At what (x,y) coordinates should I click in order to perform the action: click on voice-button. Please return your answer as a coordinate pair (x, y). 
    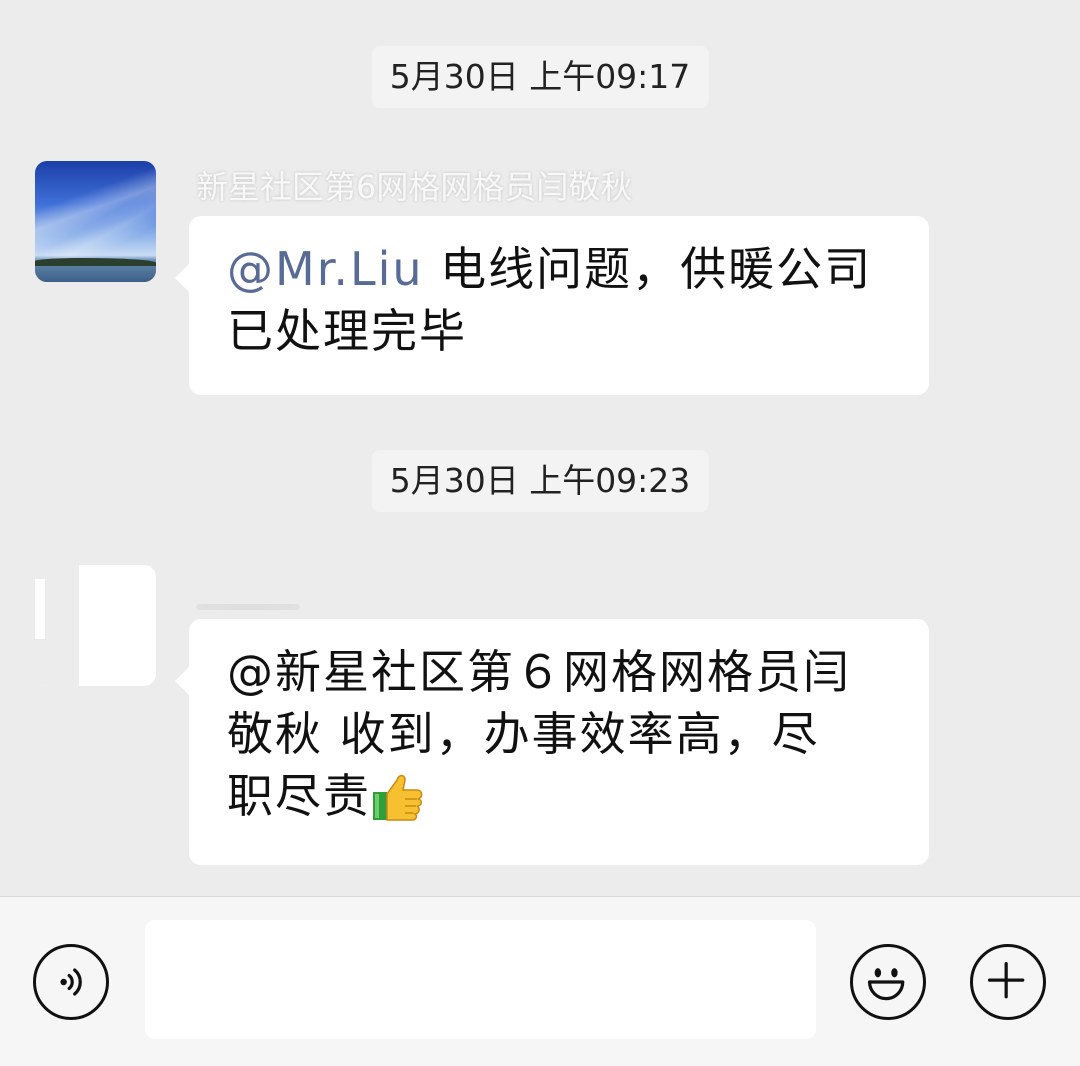
    Looking at the image, I should click on (71, 982).